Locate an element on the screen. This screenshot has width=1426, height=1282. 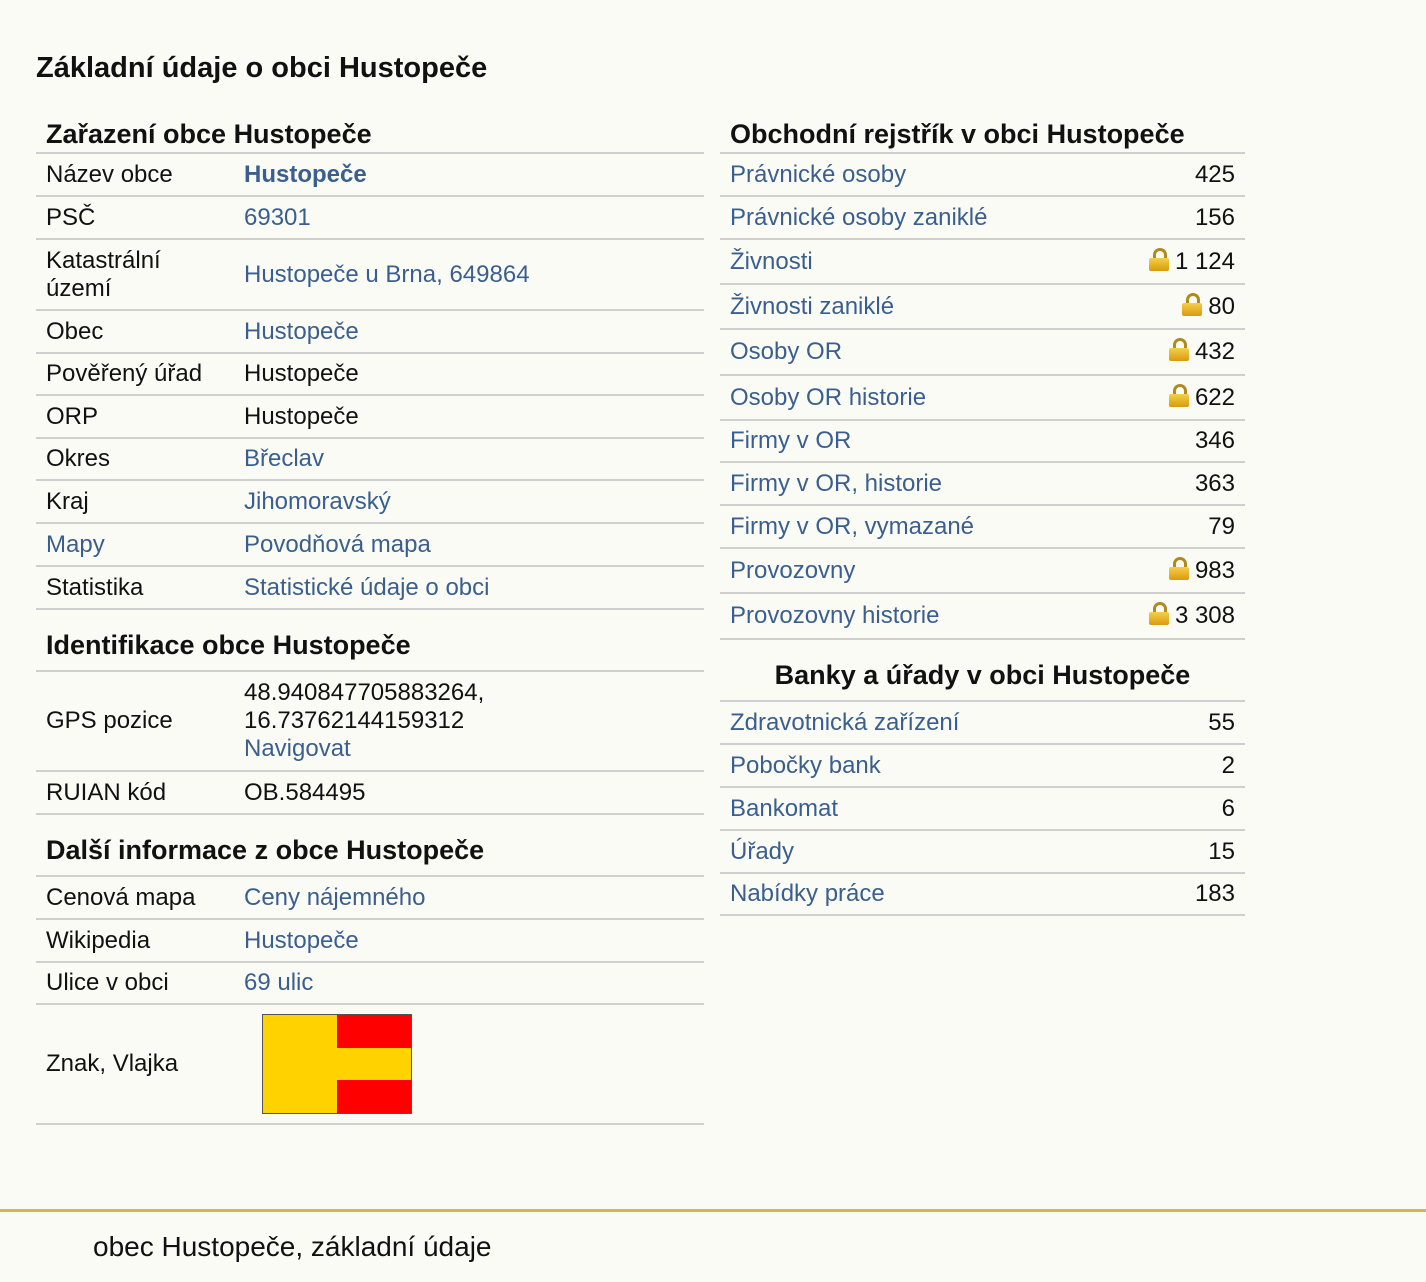
row-value: OB.584495 is located at coordinates (469, 793).